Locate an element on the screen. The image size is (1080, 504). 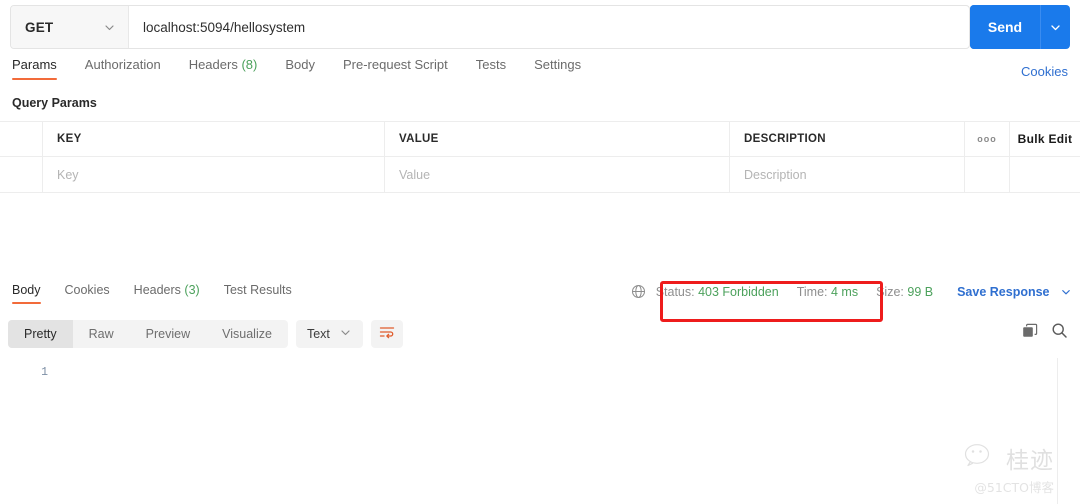
header-checkbox-cell is located at coordinates (21, 139).